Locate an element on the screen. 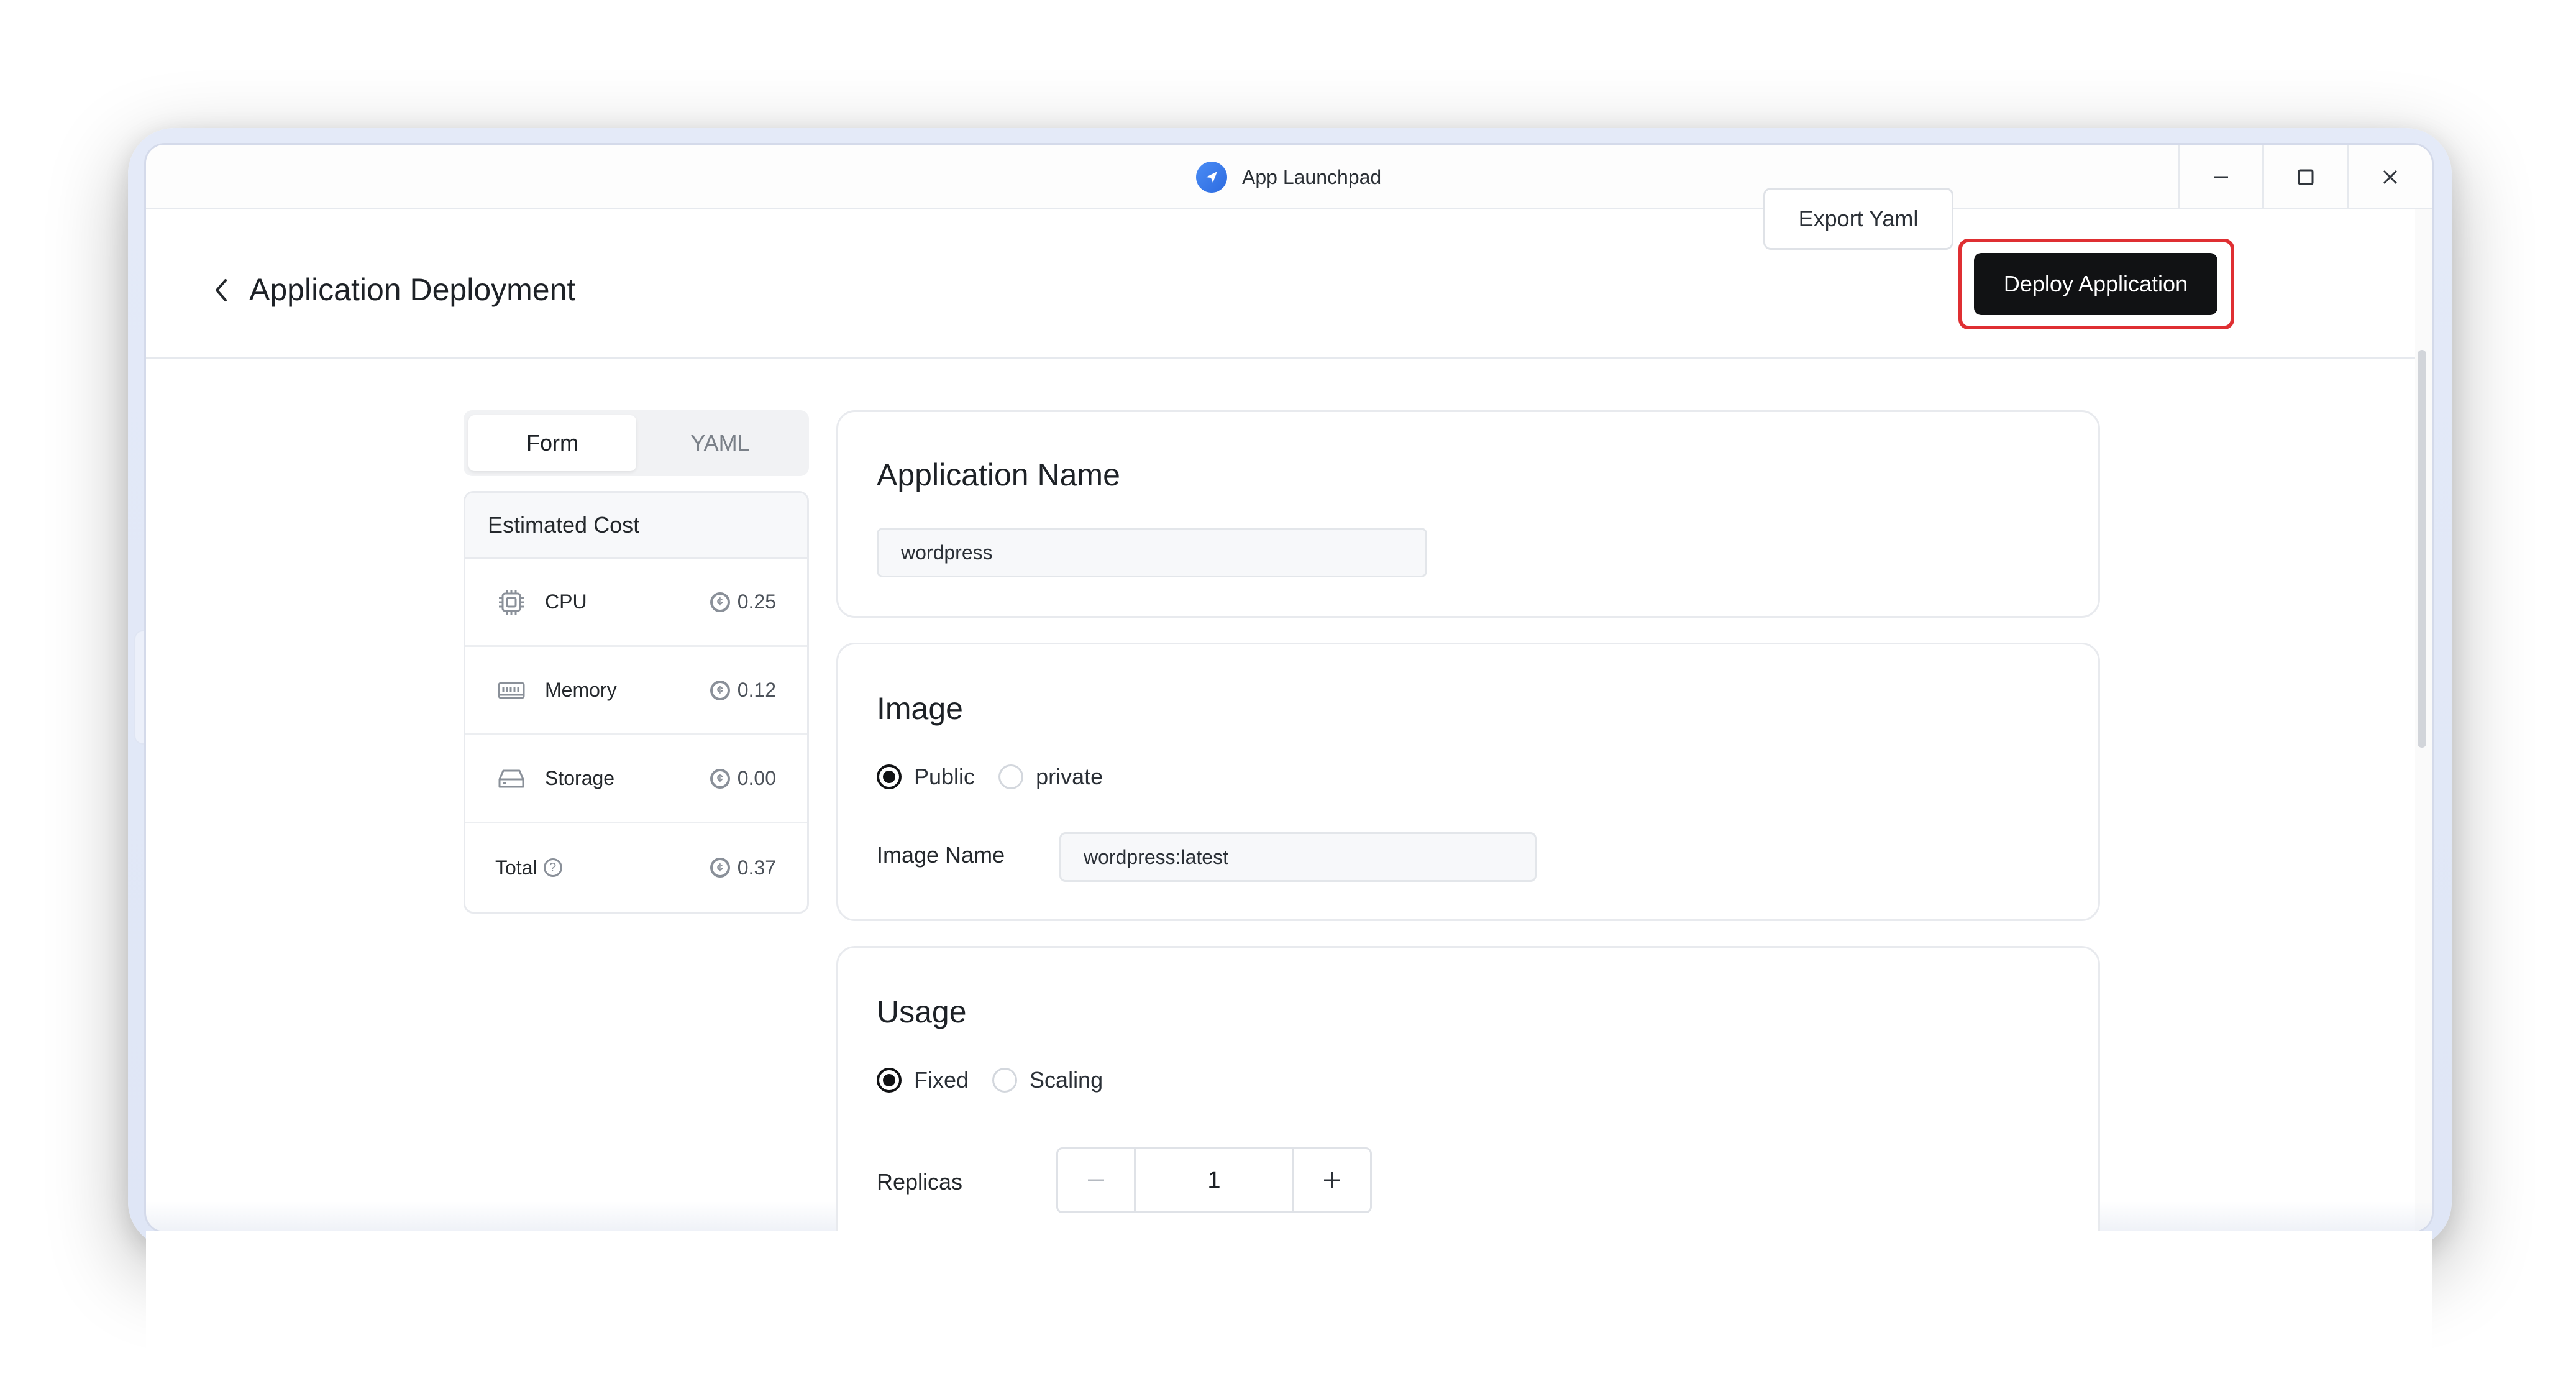 This screenshot has width=2576, height=1376. close-icon is located at coordinates (2390, 177).